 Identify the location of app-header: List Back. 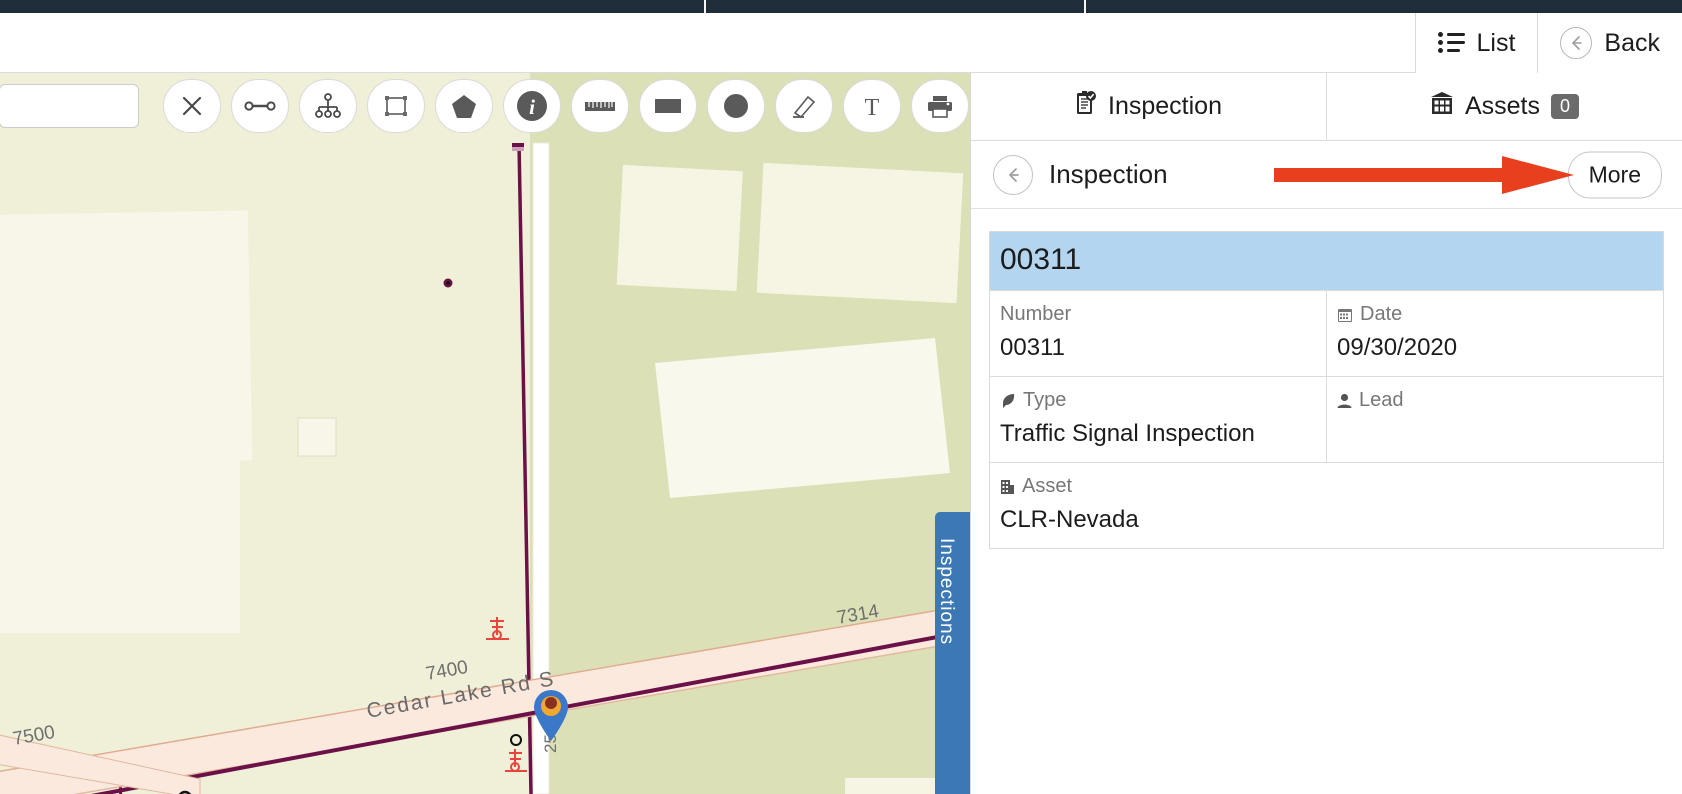
(841, 43).